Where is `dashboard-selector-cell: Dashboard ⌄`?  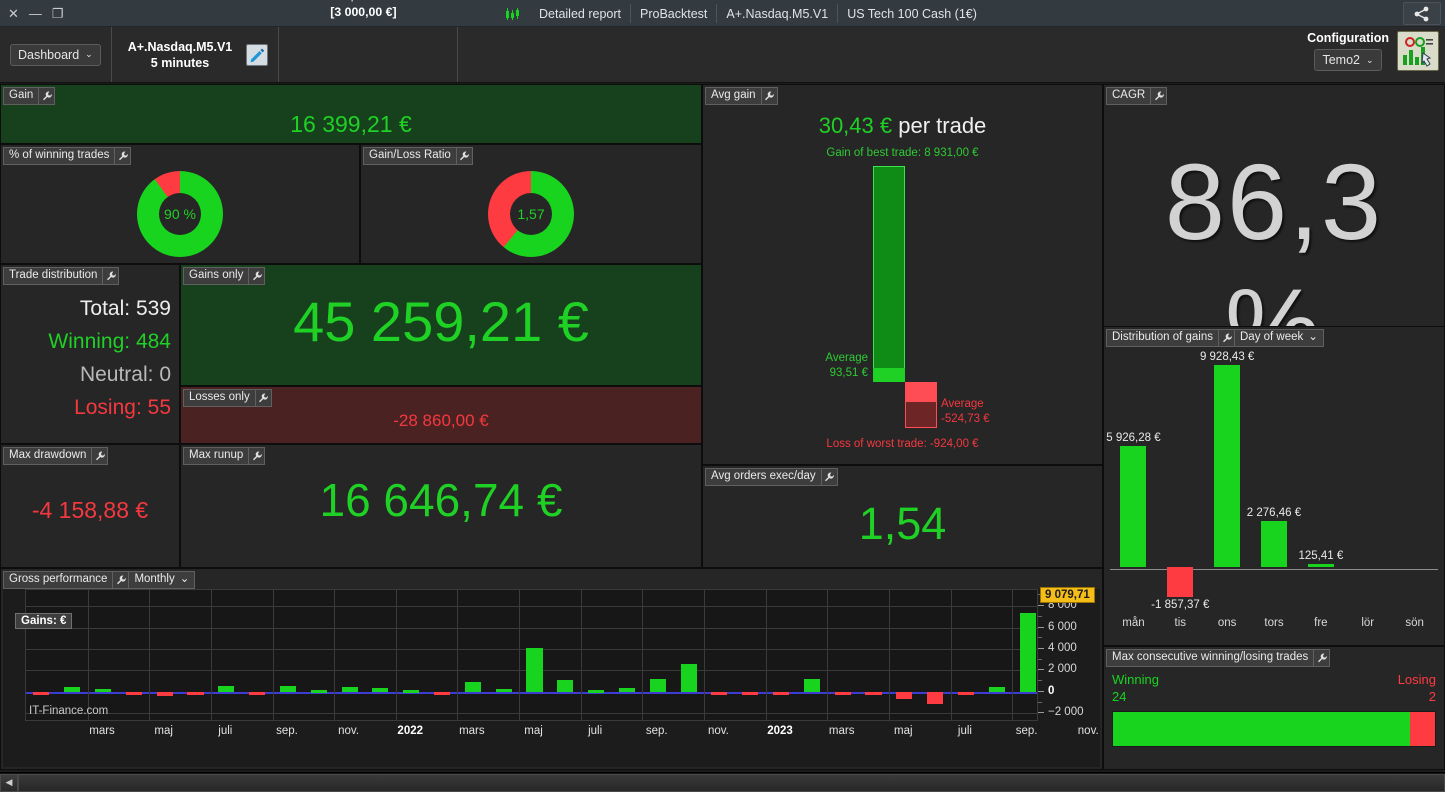 dashboard-selector-cell: Dashboard ⌄ is located at coordinates (56, 54).